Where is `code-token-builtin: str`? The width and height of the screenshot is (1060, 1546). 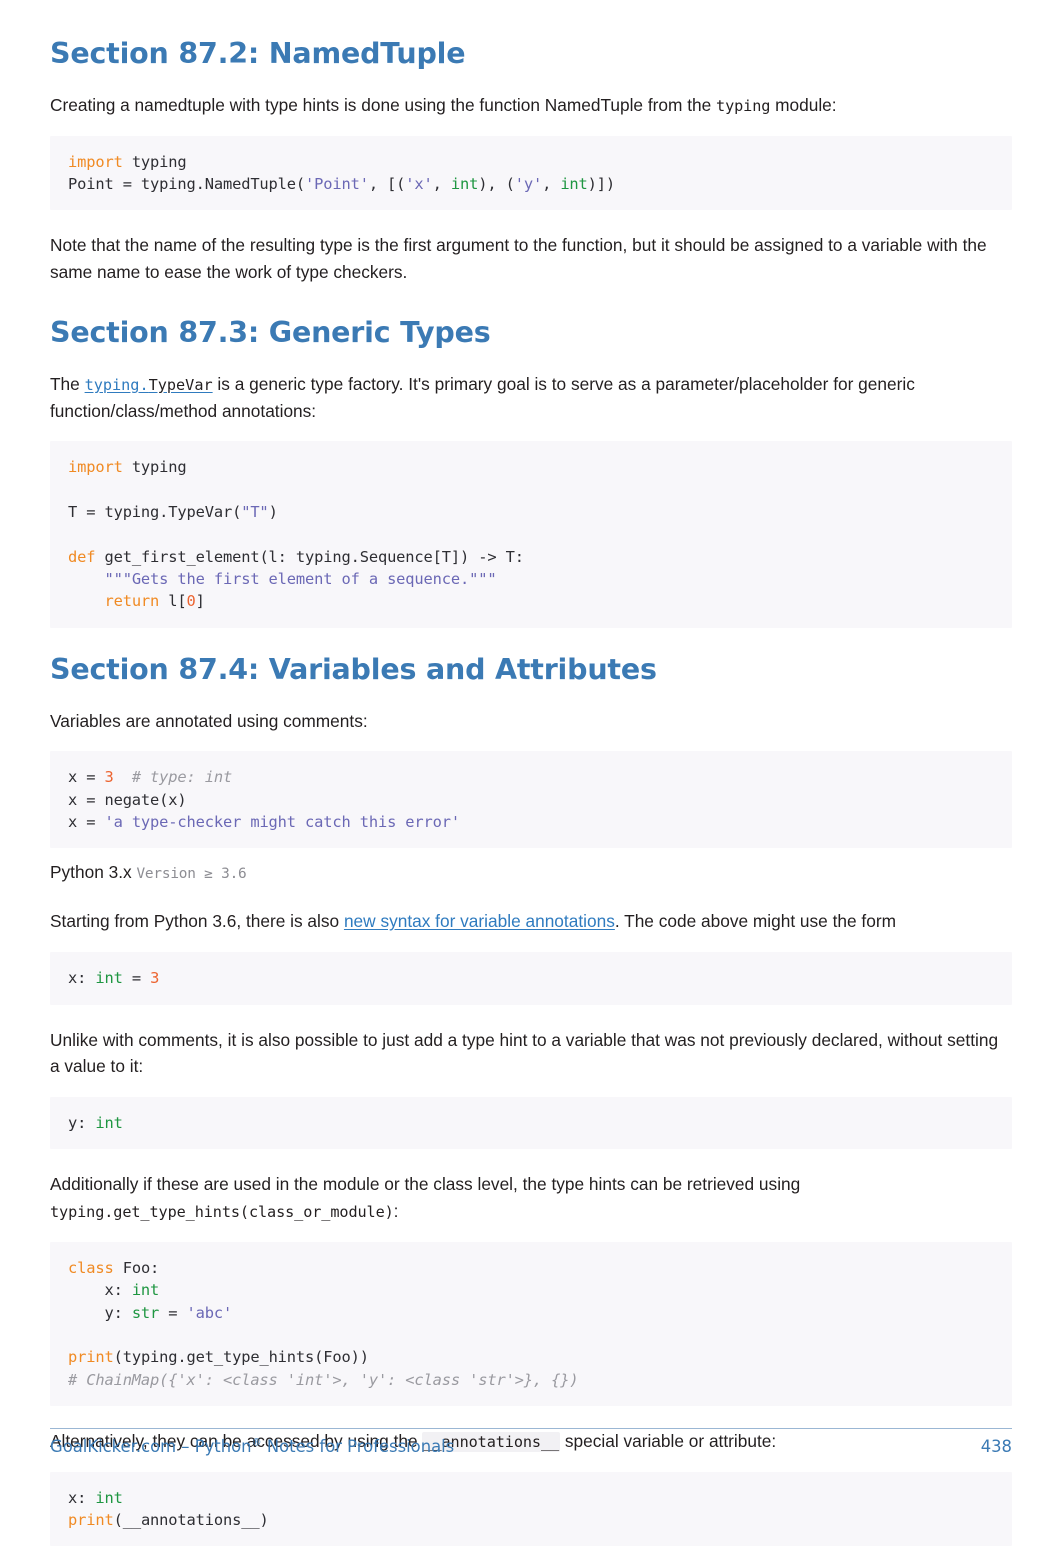
code-token-builtin: str is located at coordinates (145, 1312).